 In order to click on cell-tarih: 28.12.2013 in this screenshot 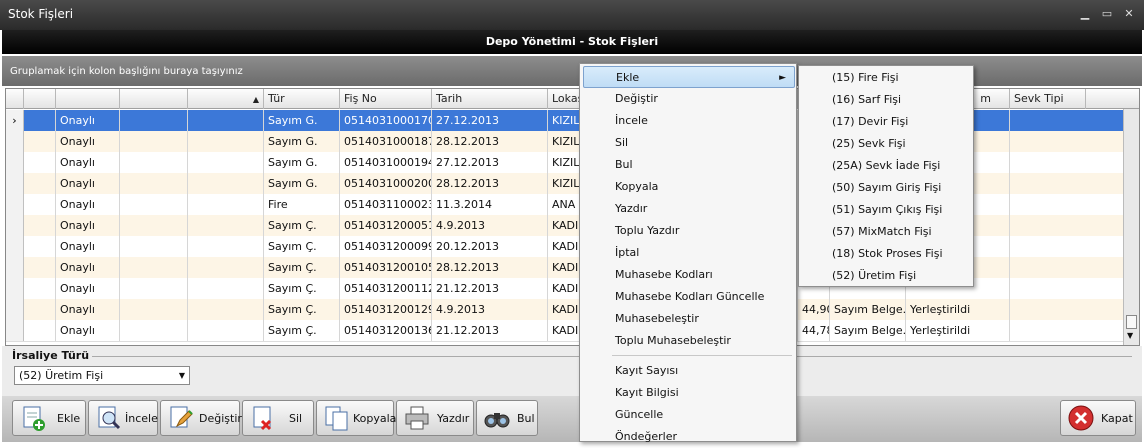, I will do `click(490, 141)`.